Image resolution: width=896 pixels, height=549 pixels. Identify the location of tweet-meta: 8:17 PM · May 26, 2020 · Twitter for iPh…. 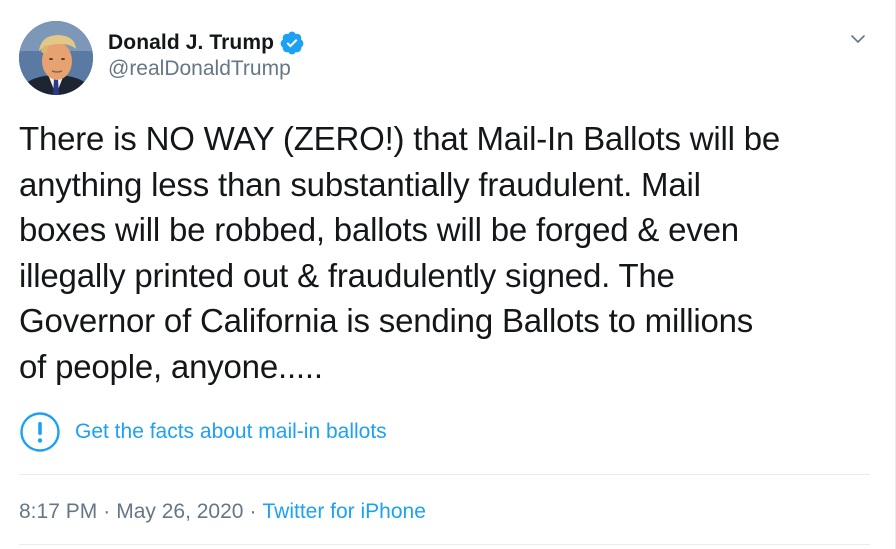
(222, 512).